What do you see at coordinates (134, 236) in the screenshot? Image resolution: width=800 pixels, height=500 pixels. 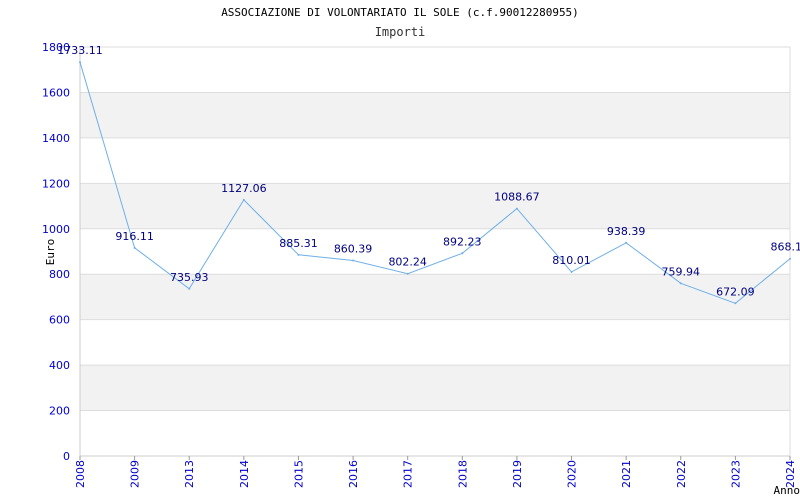 I see `data-label: 916.11` at bounding box center [134, 236].